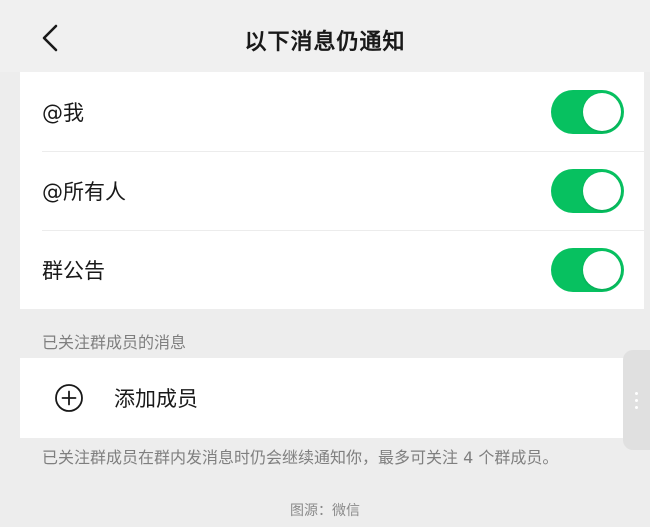 The width and height of the screenshot is (650, 527). I want to click on floating-side-handle, so click(636, 400).